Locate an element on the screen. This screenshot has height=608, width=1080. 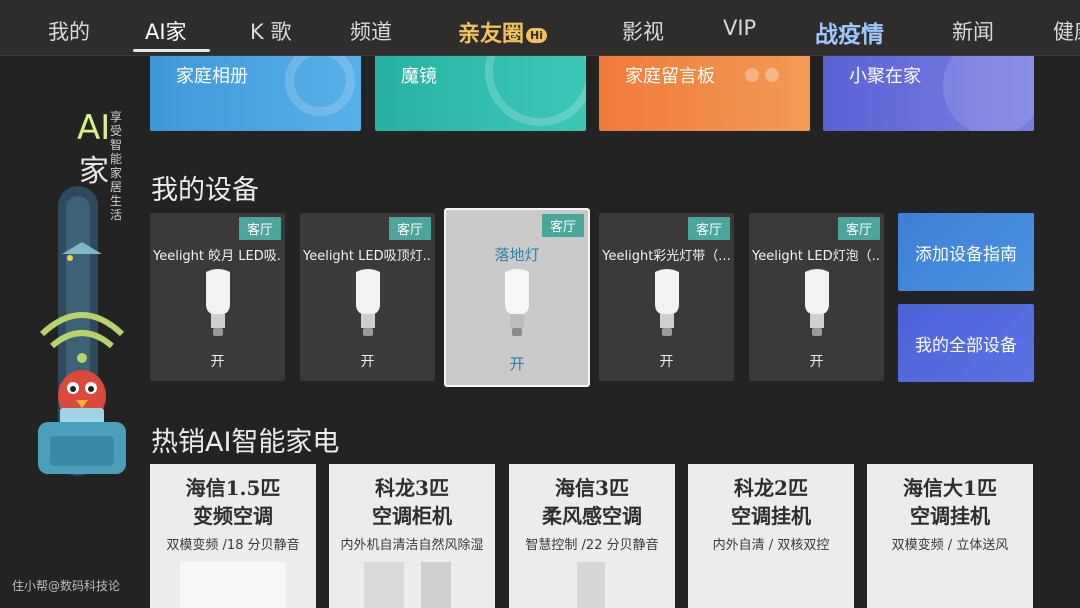
nav-tab-karaoke: K 歌 is located at coordinates (270, 31).